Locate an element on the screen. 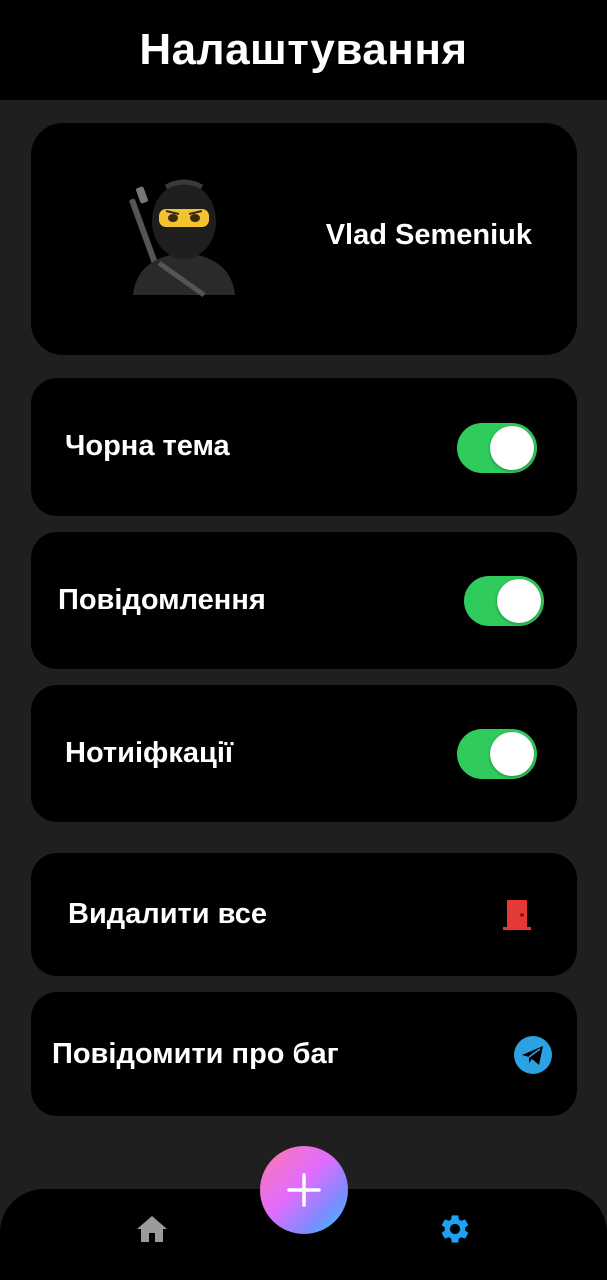 The height and width of the screenshot is (1280, 607). setting-notifications: Нотиіфкації is located at coordinates (304, 753).